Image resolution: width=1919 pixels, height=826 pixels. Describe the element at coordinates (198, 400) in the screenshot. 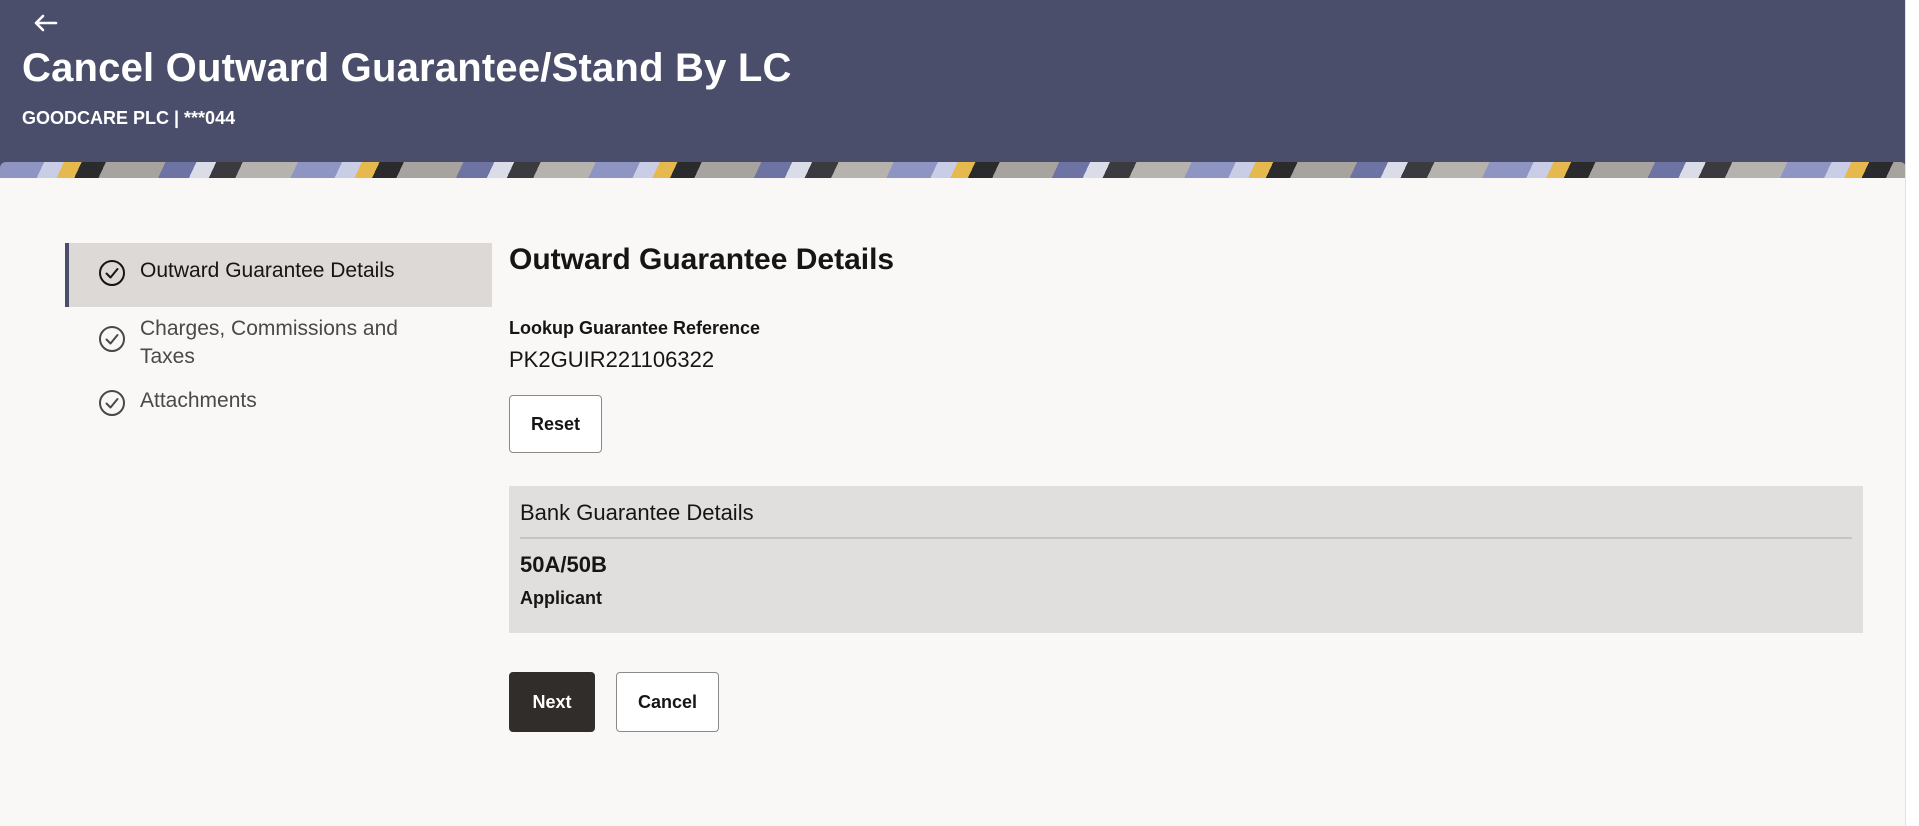

I see `step-label: Attachments` at that location.